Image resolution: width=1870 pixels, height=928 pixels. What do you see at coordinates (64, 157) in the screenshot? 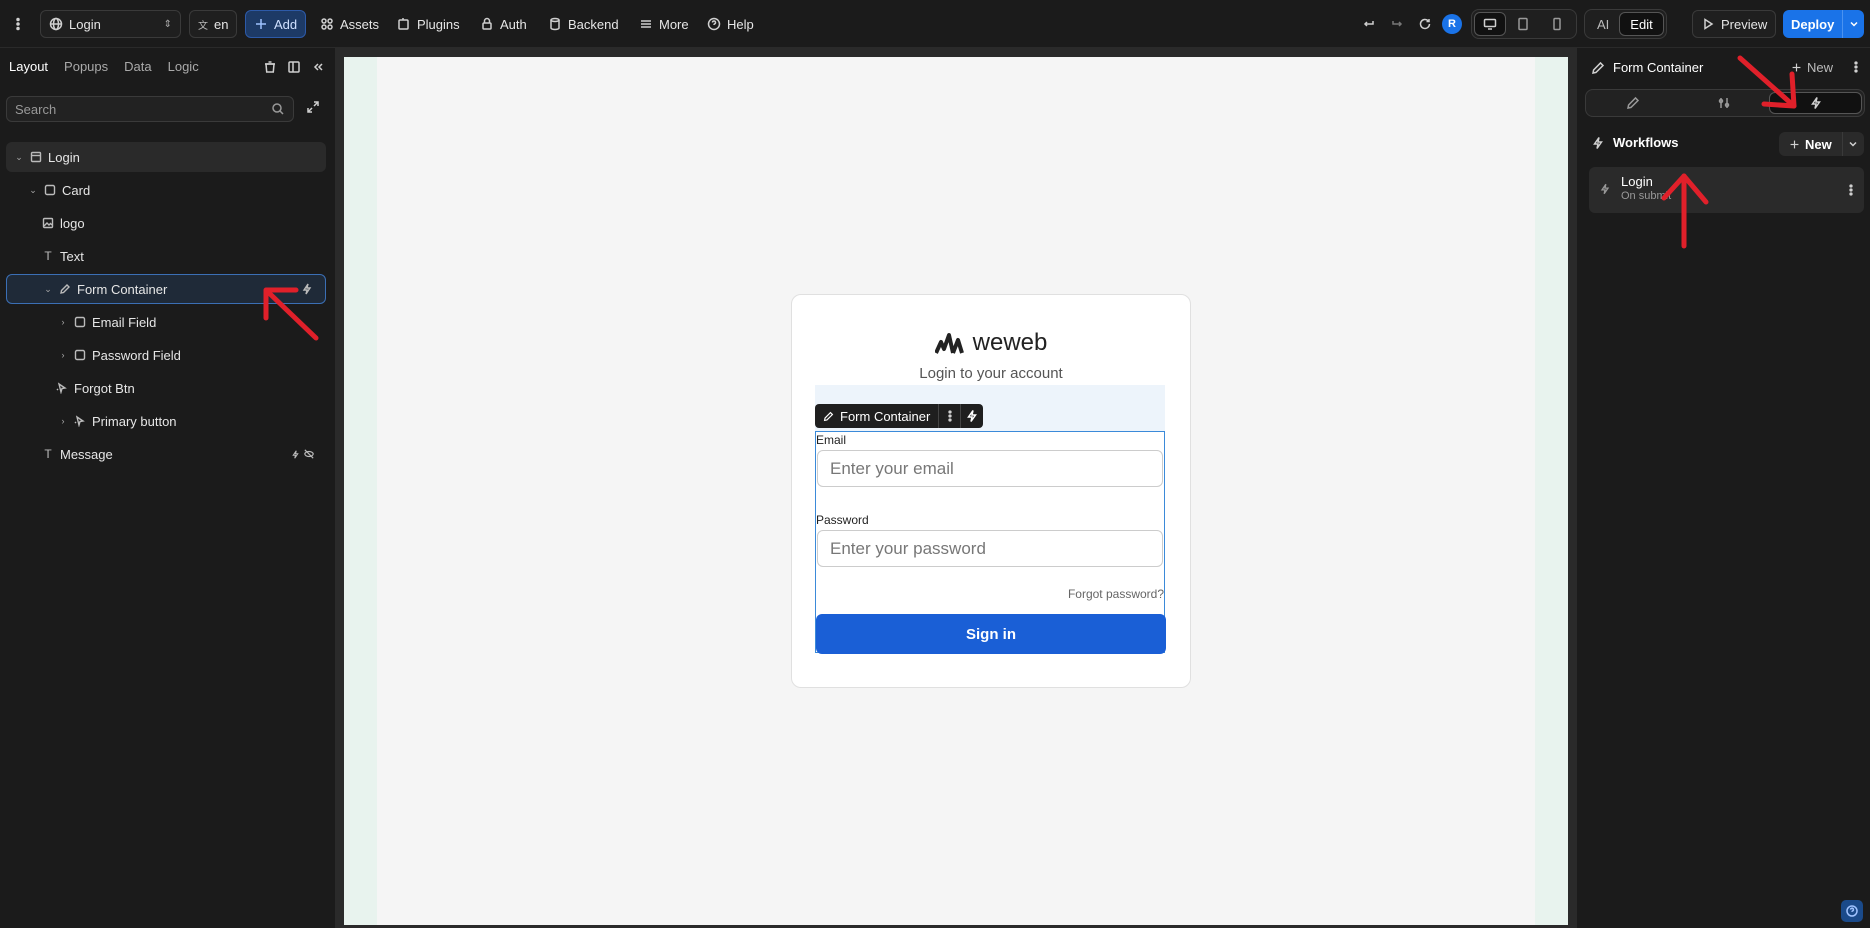
I see `tree-item-label: Login` at bounding box center [64, 157].